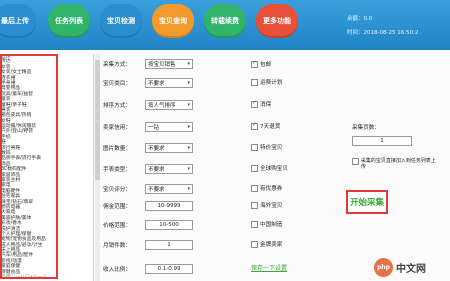 The width and height of the screenshot is (450, 281). I want to click on row-collect-mode: 采集方式： 按宝贝销售 ▾, so click(148, 64).